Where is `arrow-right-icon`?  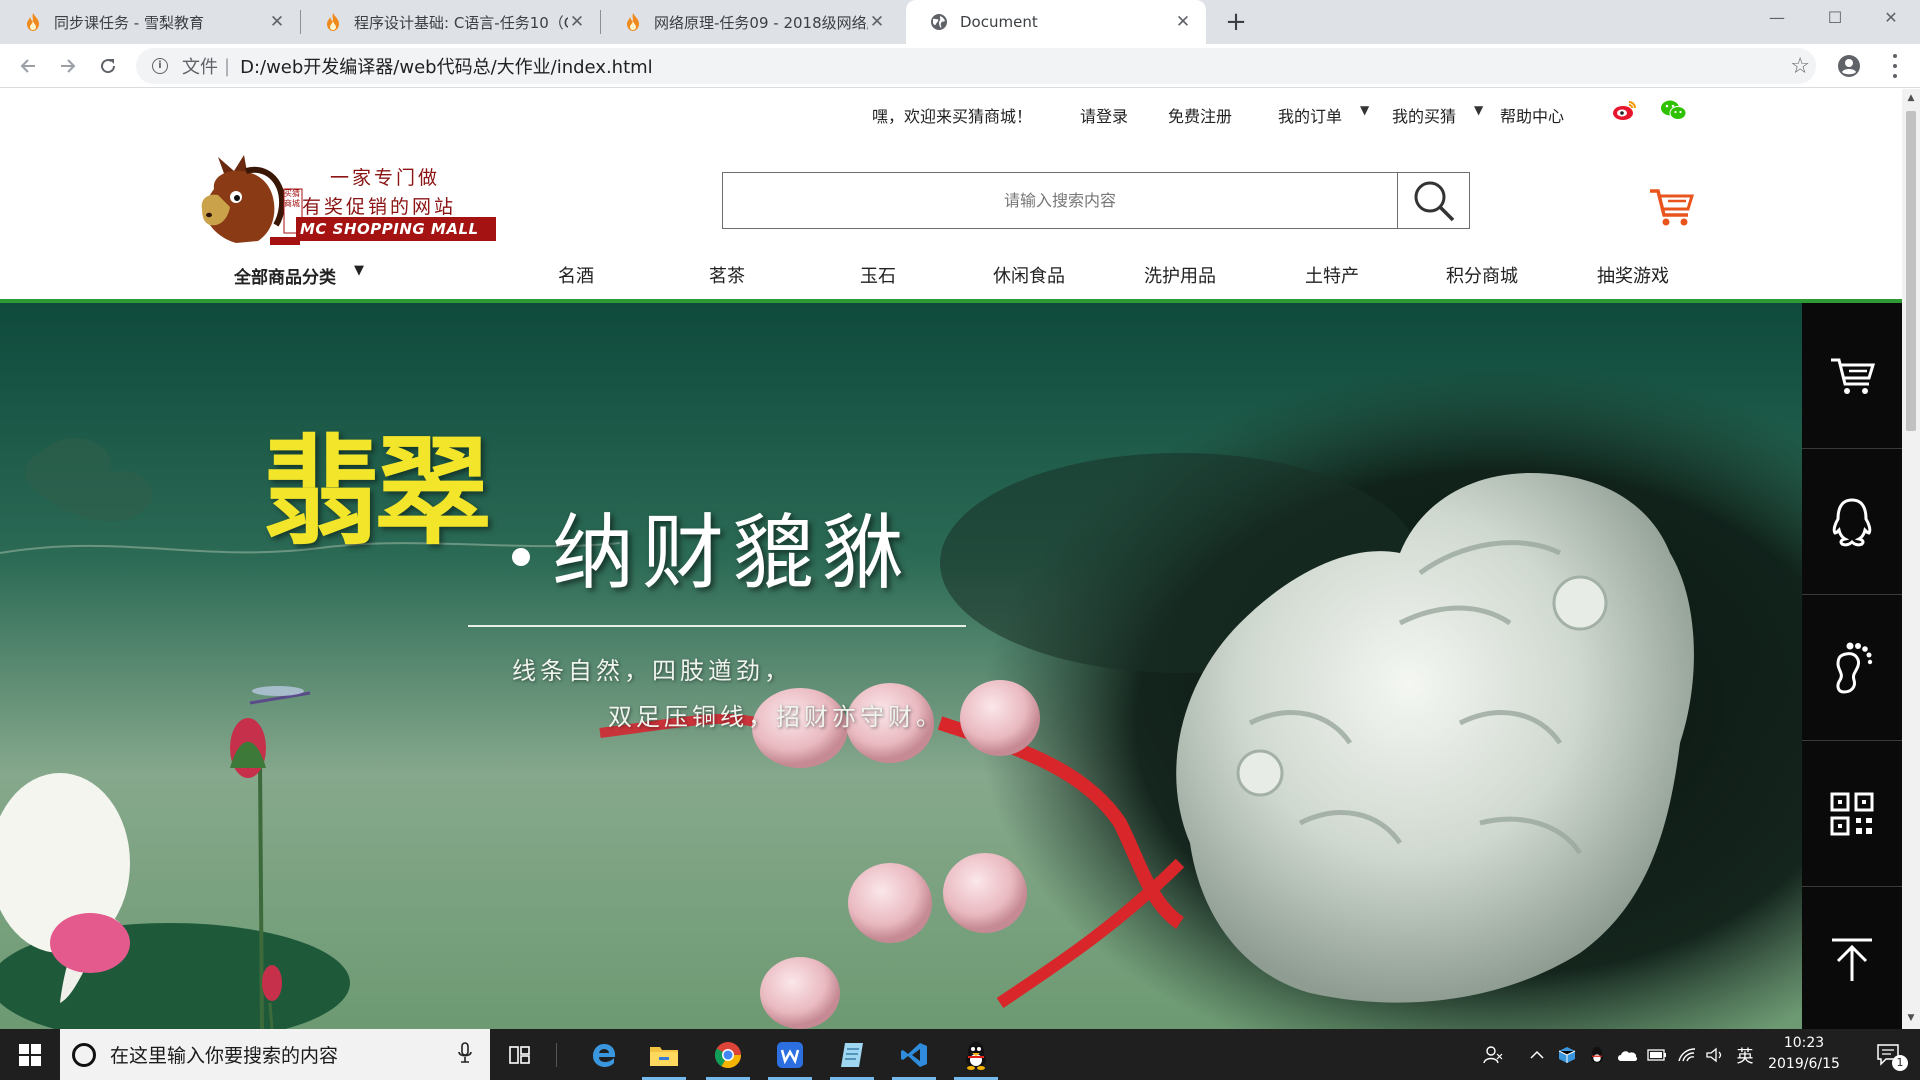
arrow-right-icon is located at coordinates (68, 66).